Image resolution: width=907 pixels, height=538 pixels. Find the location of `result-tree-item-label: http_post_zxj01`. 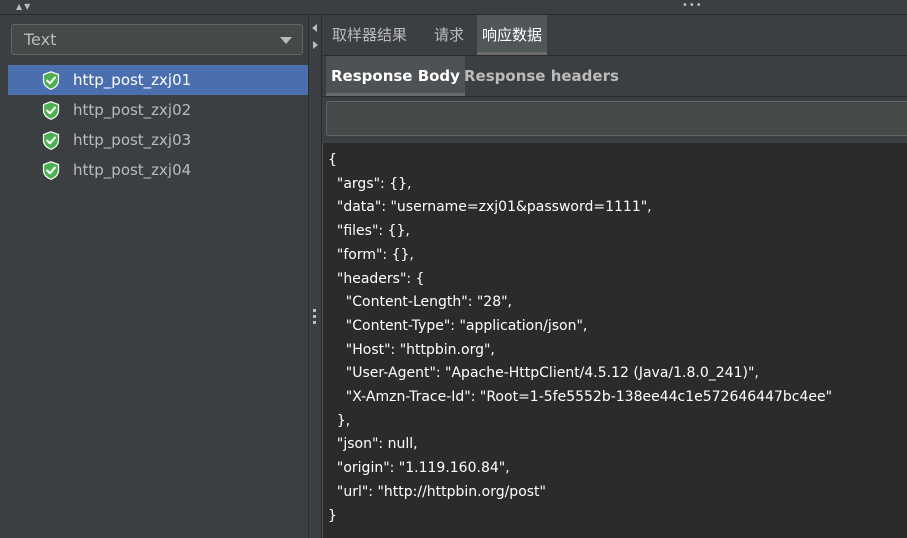

result-tree-item-label: http_post_zxj01 is located at coordinates (132, 80).